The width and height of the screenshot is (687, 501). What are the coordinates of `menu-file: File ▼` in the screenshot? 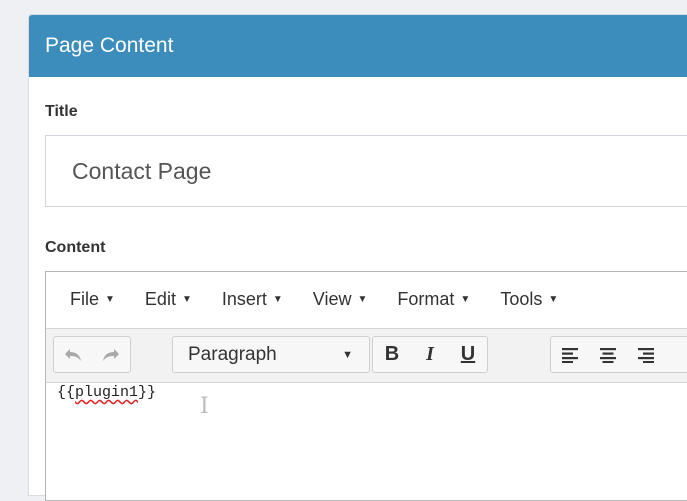 It's located at (92, 299).